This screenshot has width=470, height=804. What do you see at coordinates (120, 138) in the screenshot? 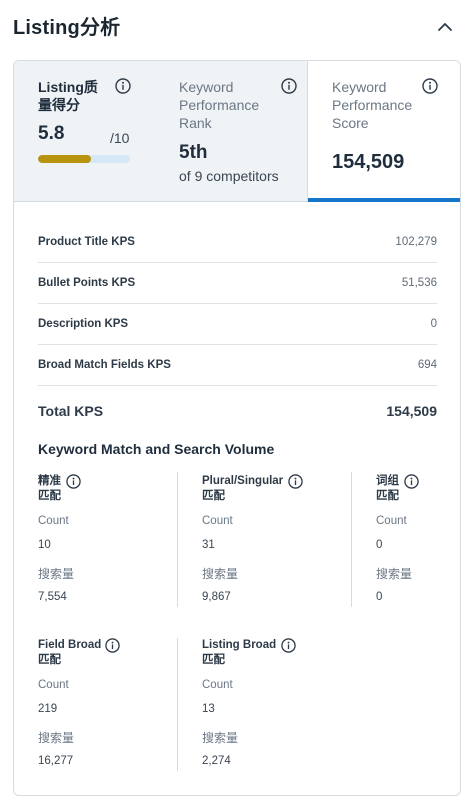
I see `quality-score-max: /10` at bounding box center [120, 138].